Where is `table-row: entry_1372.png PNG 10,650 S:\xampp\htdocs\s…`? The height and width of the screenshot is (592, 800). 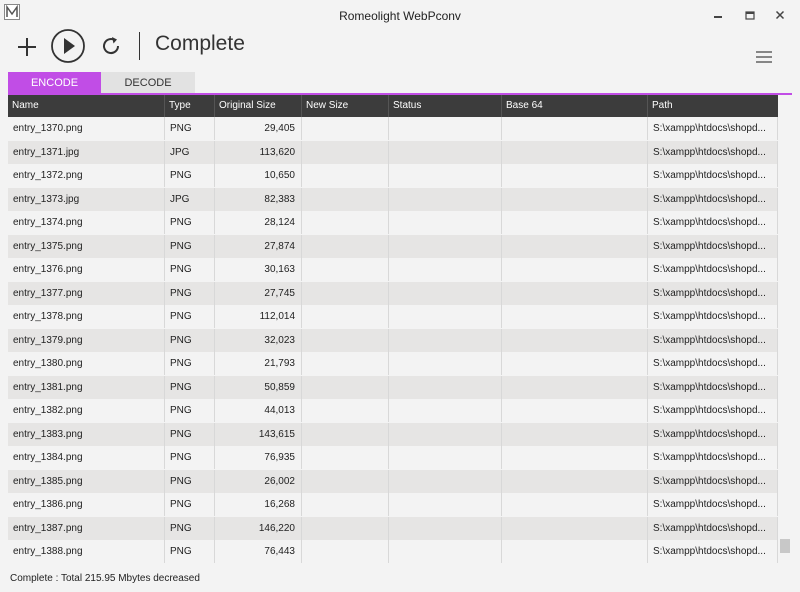 table-row: entry_1372.png PNG 10,650 S:\xampp\htdocs\s… is located at coordinates (393, 175).